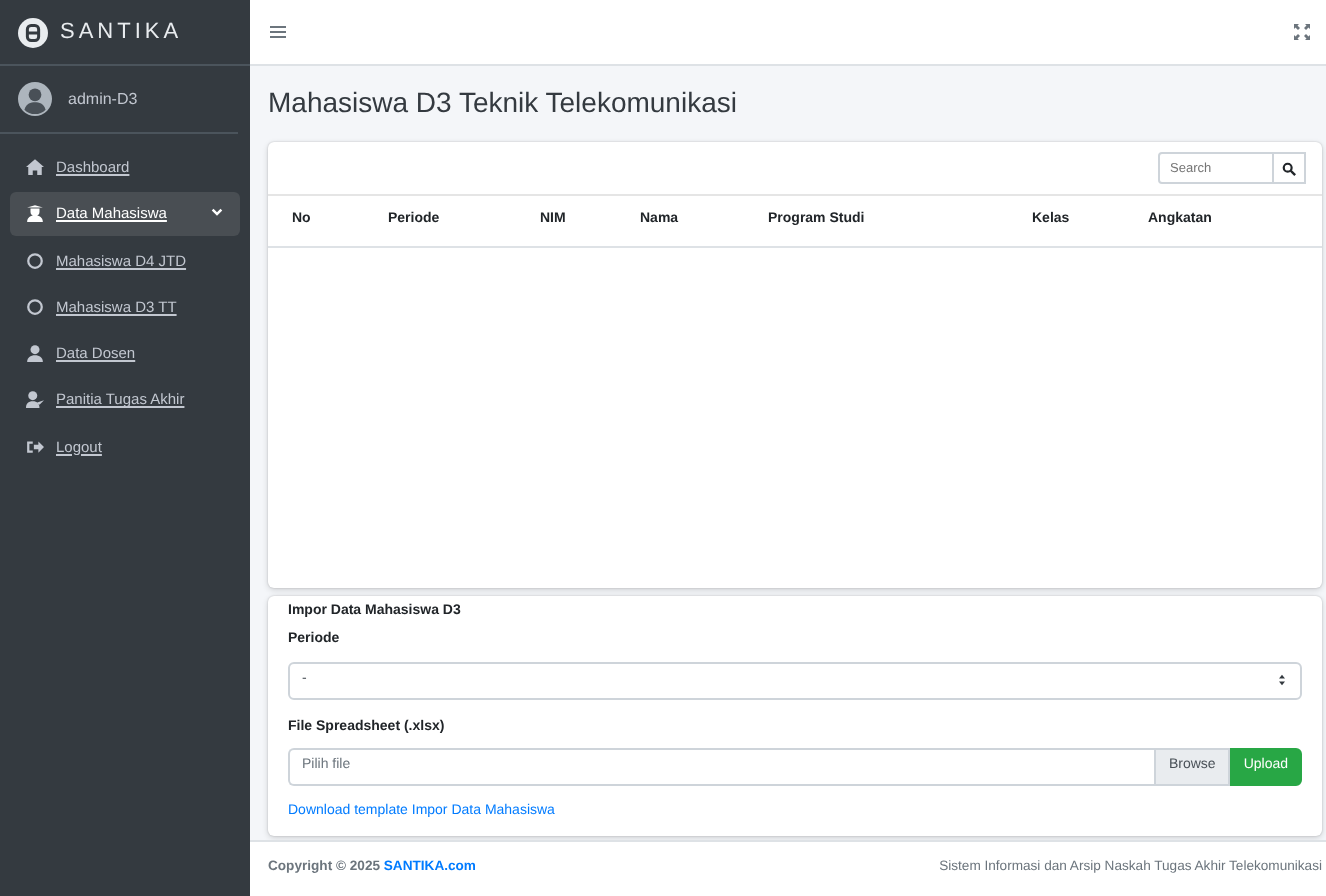 This screenshot has height=896, width=1326. I want to click on menu-icon, so click(278, 31).